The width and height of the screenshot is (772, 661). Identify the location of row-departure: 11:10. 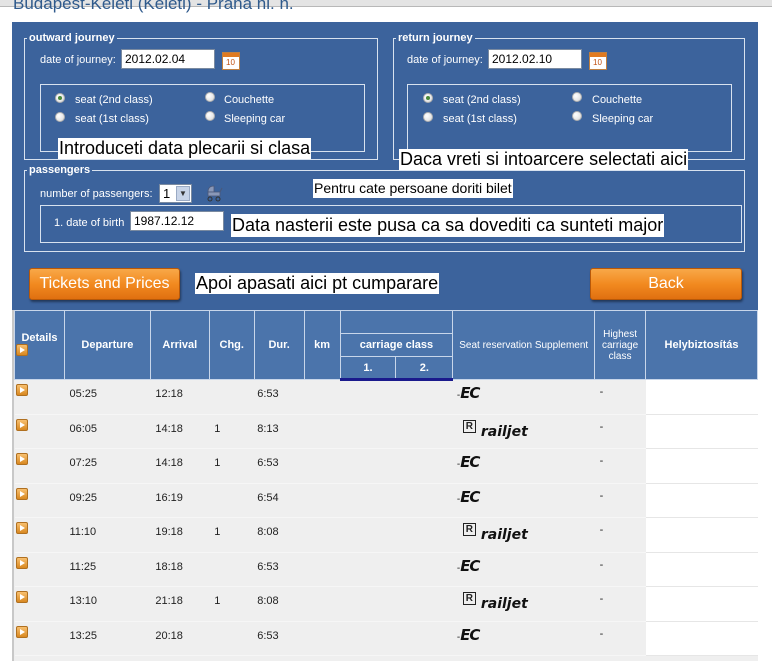
(107, 535).